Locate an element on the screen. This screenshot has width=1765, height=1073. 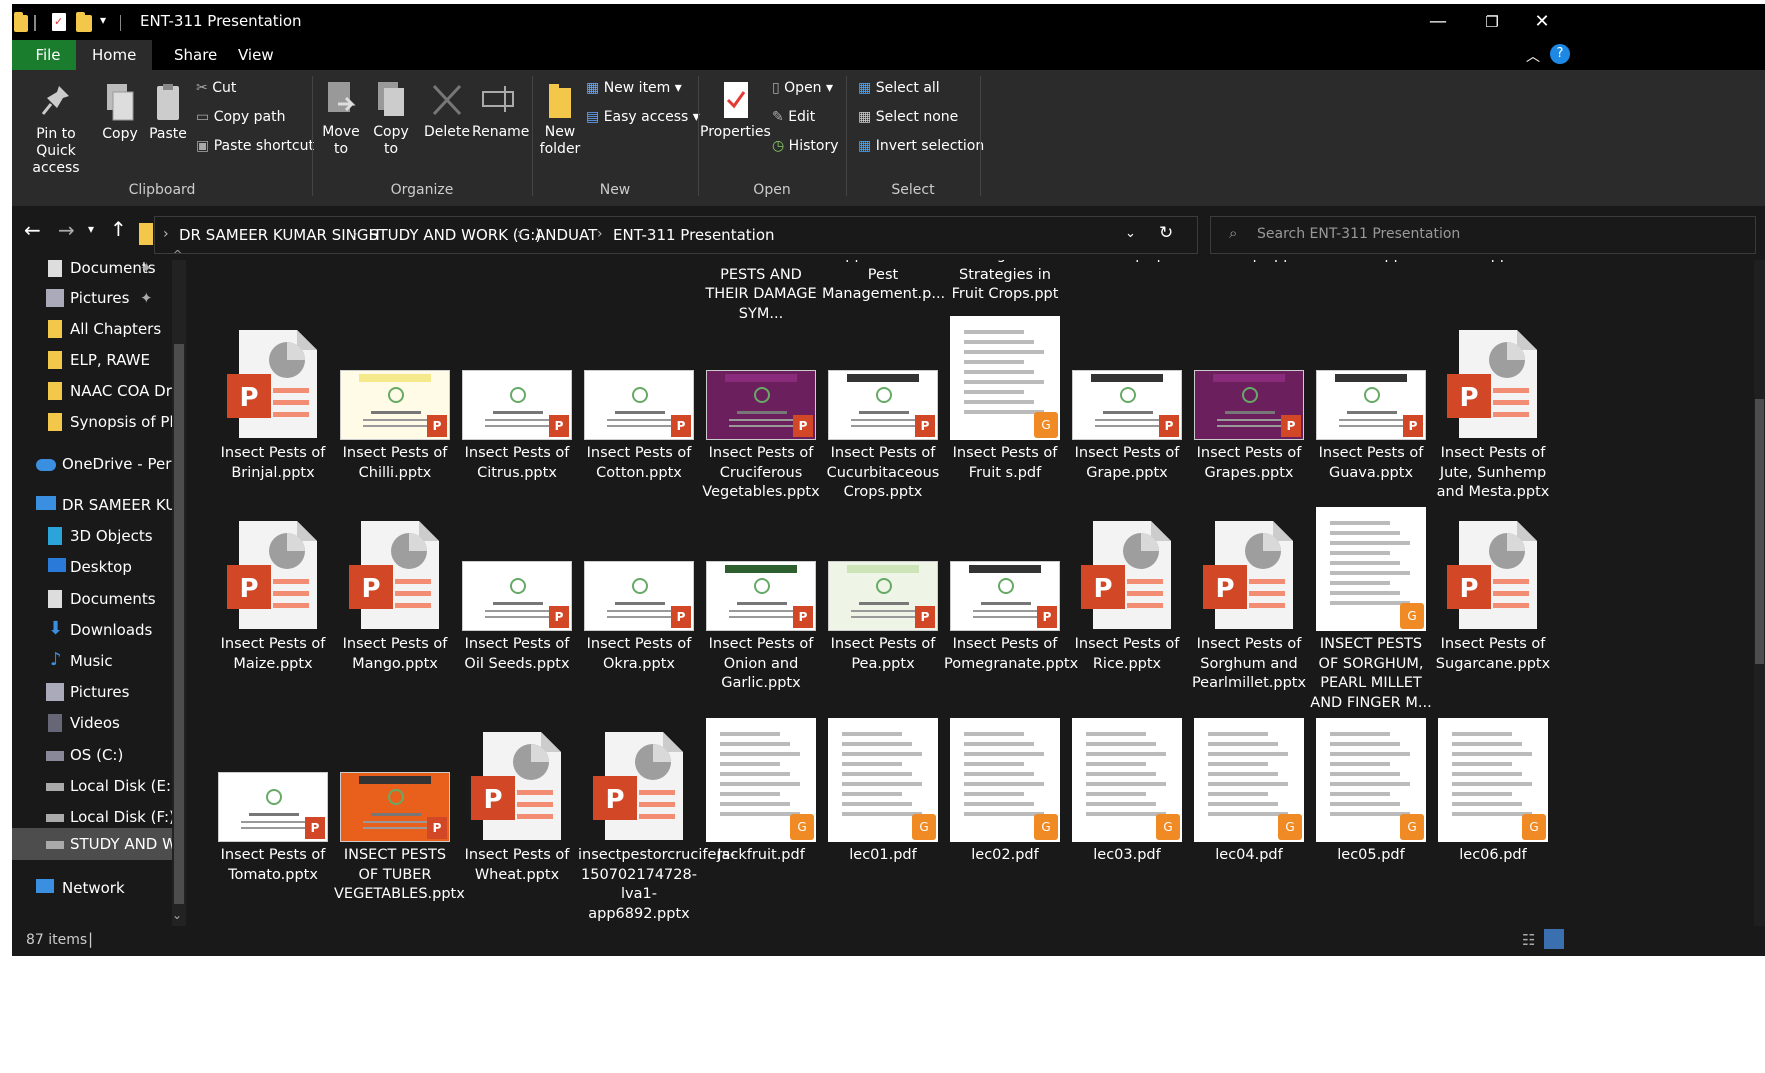
new-folder-button: New folder is located at coordinates (560, 119).